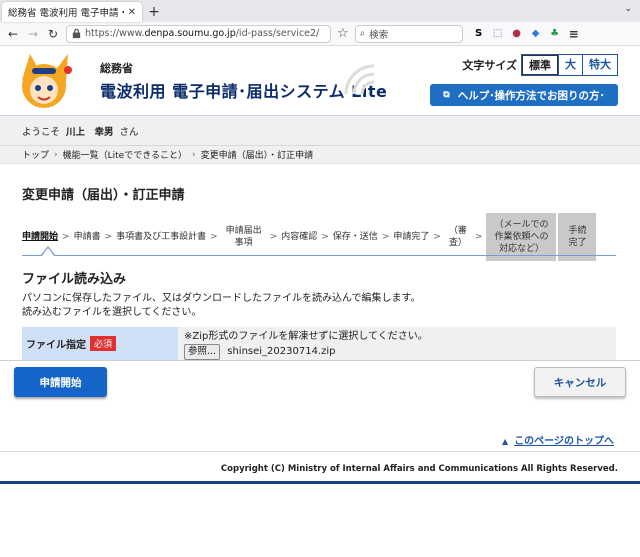 This screenshot has width=640, height=557. I want to click on welcome-suffix: さん, so click(129, 132).